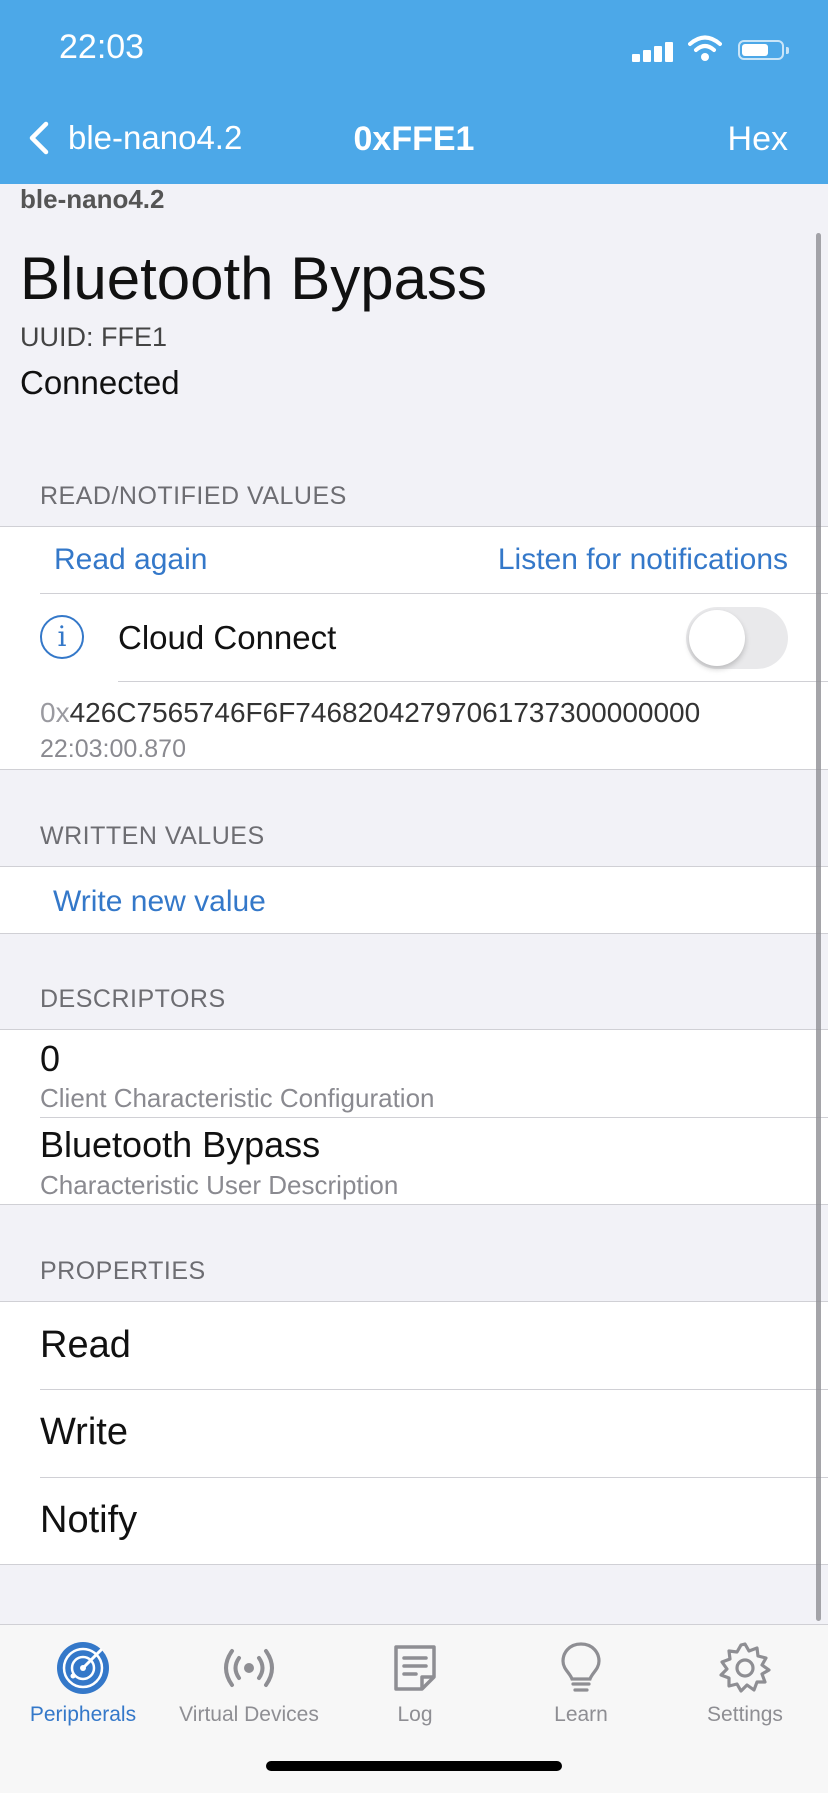  What do you see at coordinates (227, 637) in the screenshot?
I see `cloud-connect-label: Cloud Connect` at bounding box center [227, 637].